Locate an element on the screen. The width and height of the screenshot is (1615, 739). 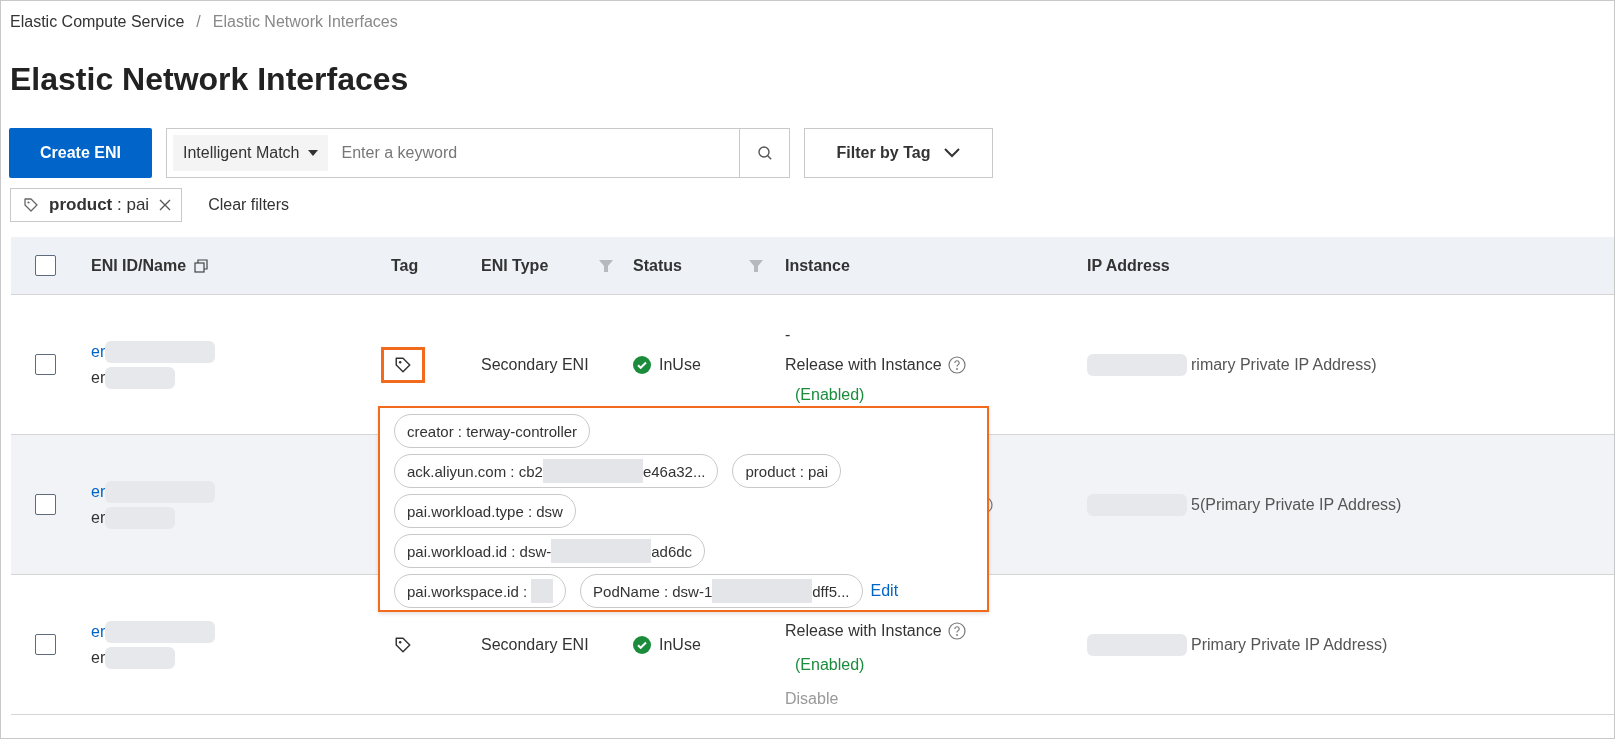
column-header: Instance is located at coordinates (817, 265).